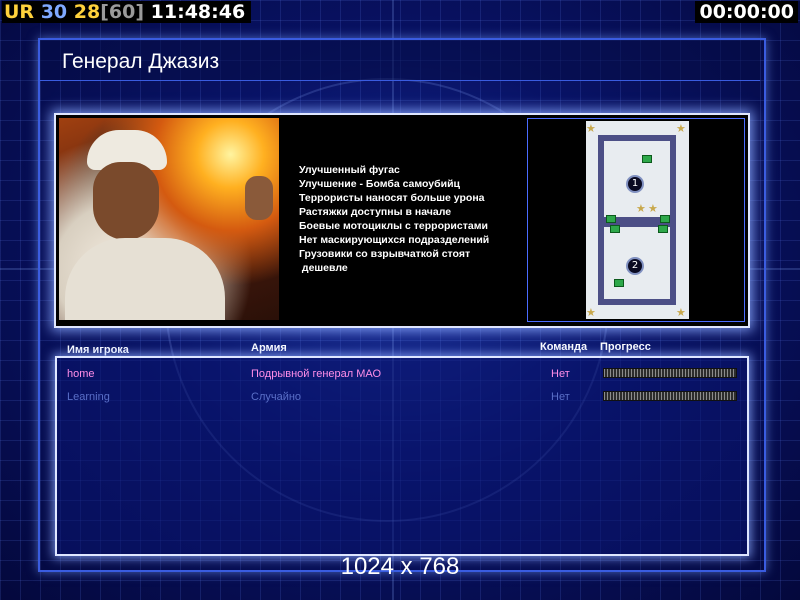 The image size is (800, 600). Describe the element at coordinates (98, 350) in the screenshot. I see `column-header-player: Имя игрока` at that location.